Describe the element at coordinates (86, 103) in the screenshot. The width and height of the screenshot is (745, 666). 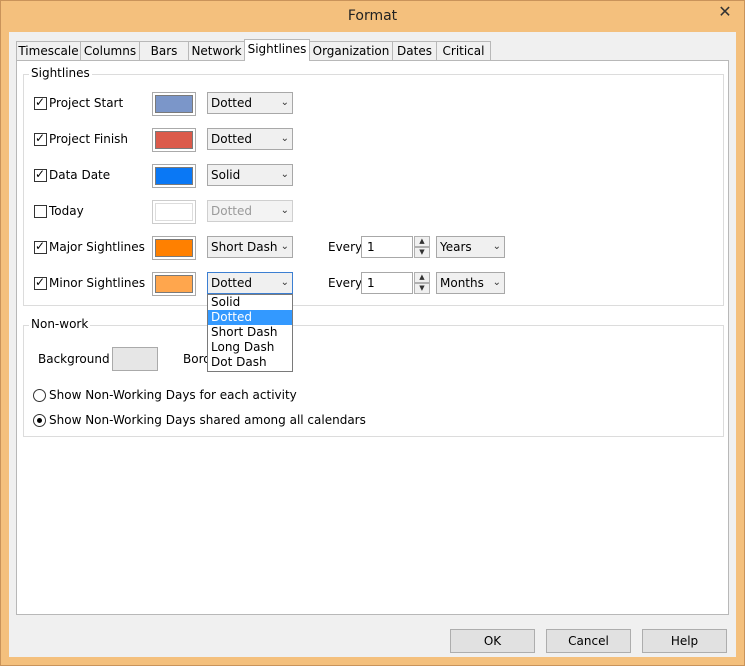
I see `project-start-label: Project Start` at that location.